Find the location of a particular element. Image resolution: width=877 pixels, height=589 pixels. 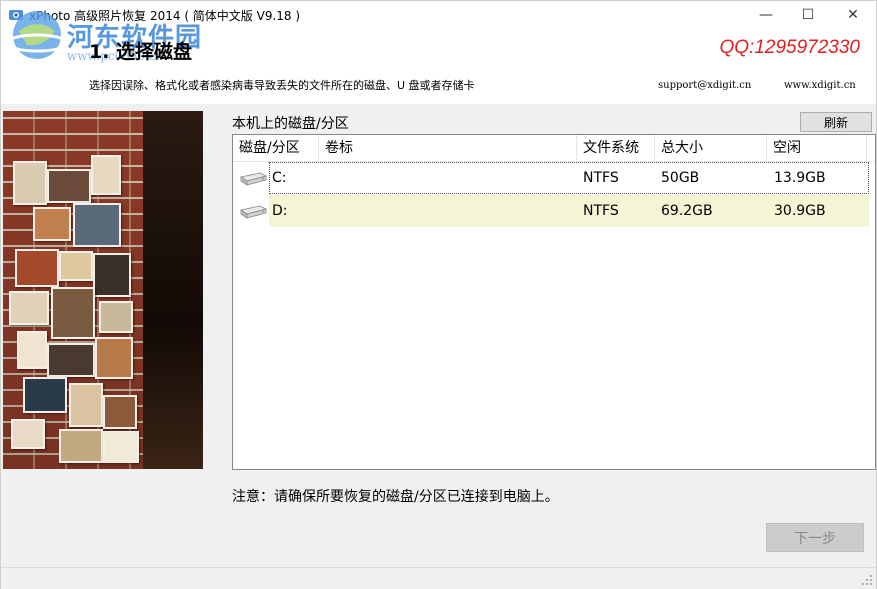

step-title: 1. 选择磁盘 is located at coordinates (141, 52).